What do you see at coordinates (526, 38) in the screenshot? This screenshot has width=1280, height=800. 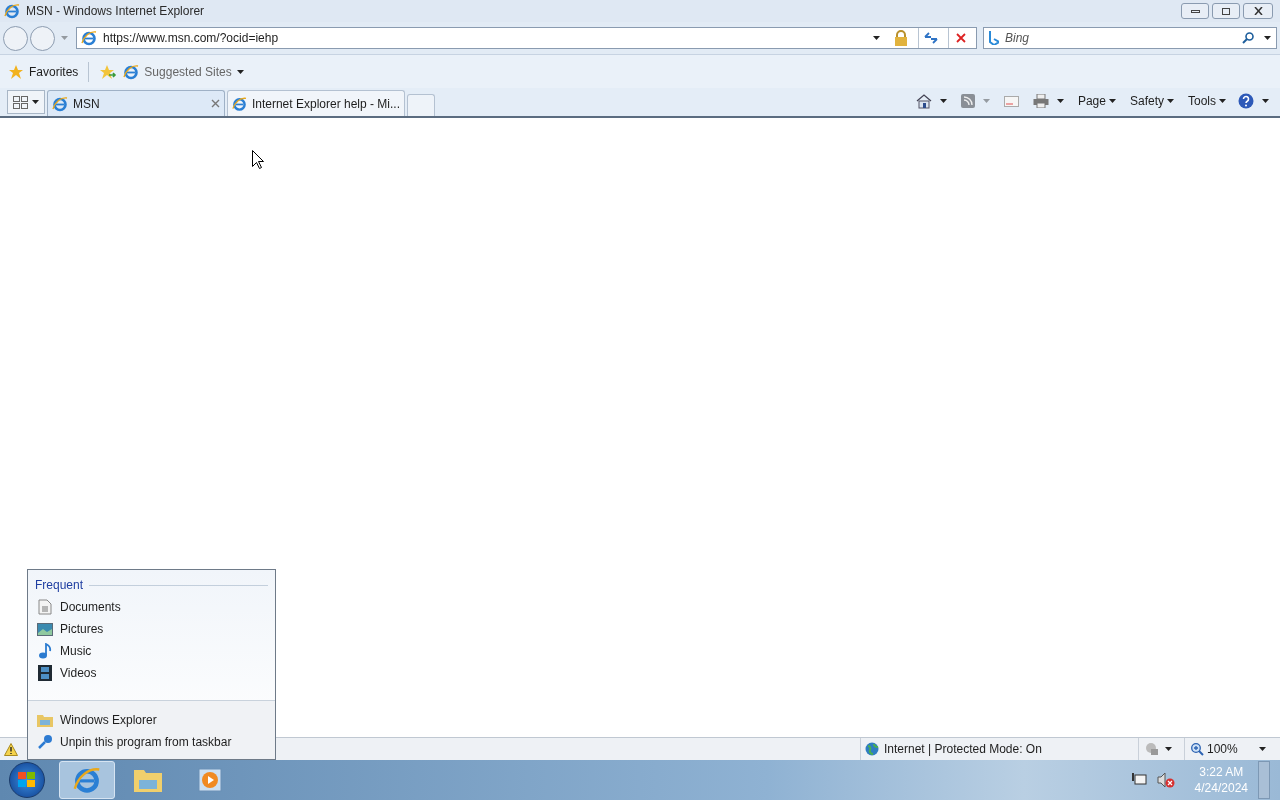 I see `address-field: https://www.msn.com/?ocid=iehp` at bounding box center [526, 38].